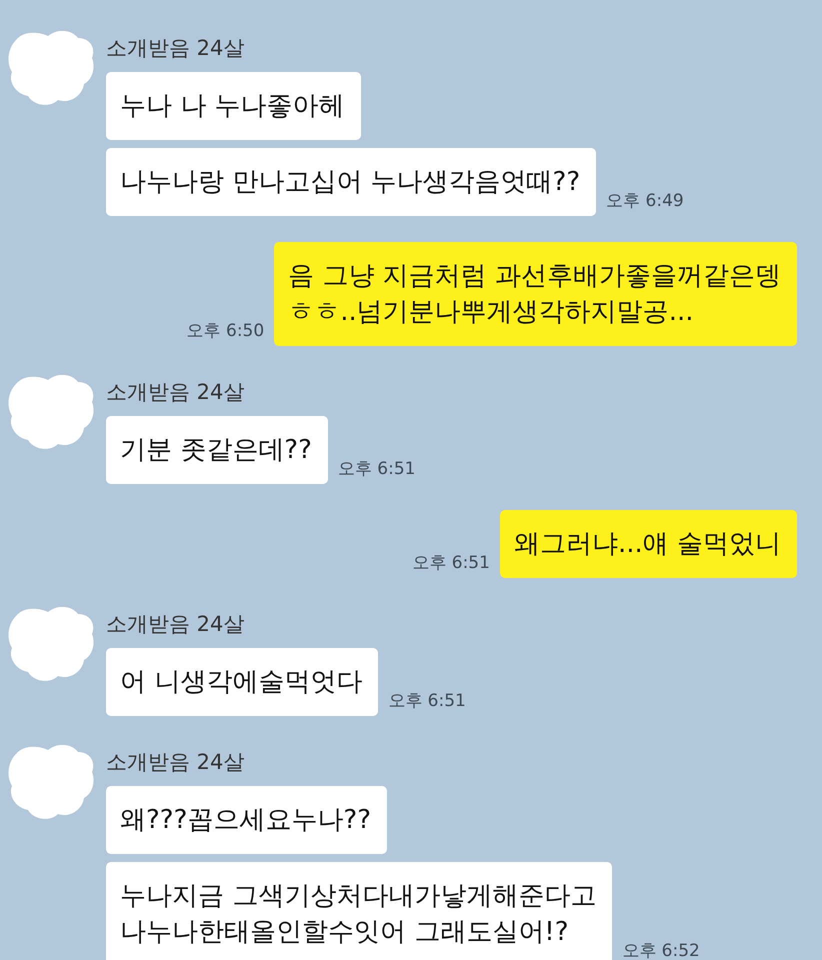 The image size is (822, 960). Describe the element at coordinates (359, 911) in the screenshot. I see `message-bubble: 누나지금 그색기상처다내가낳게해준다고 나누나한태올인할수잇어 그래도실어!?` at that location.